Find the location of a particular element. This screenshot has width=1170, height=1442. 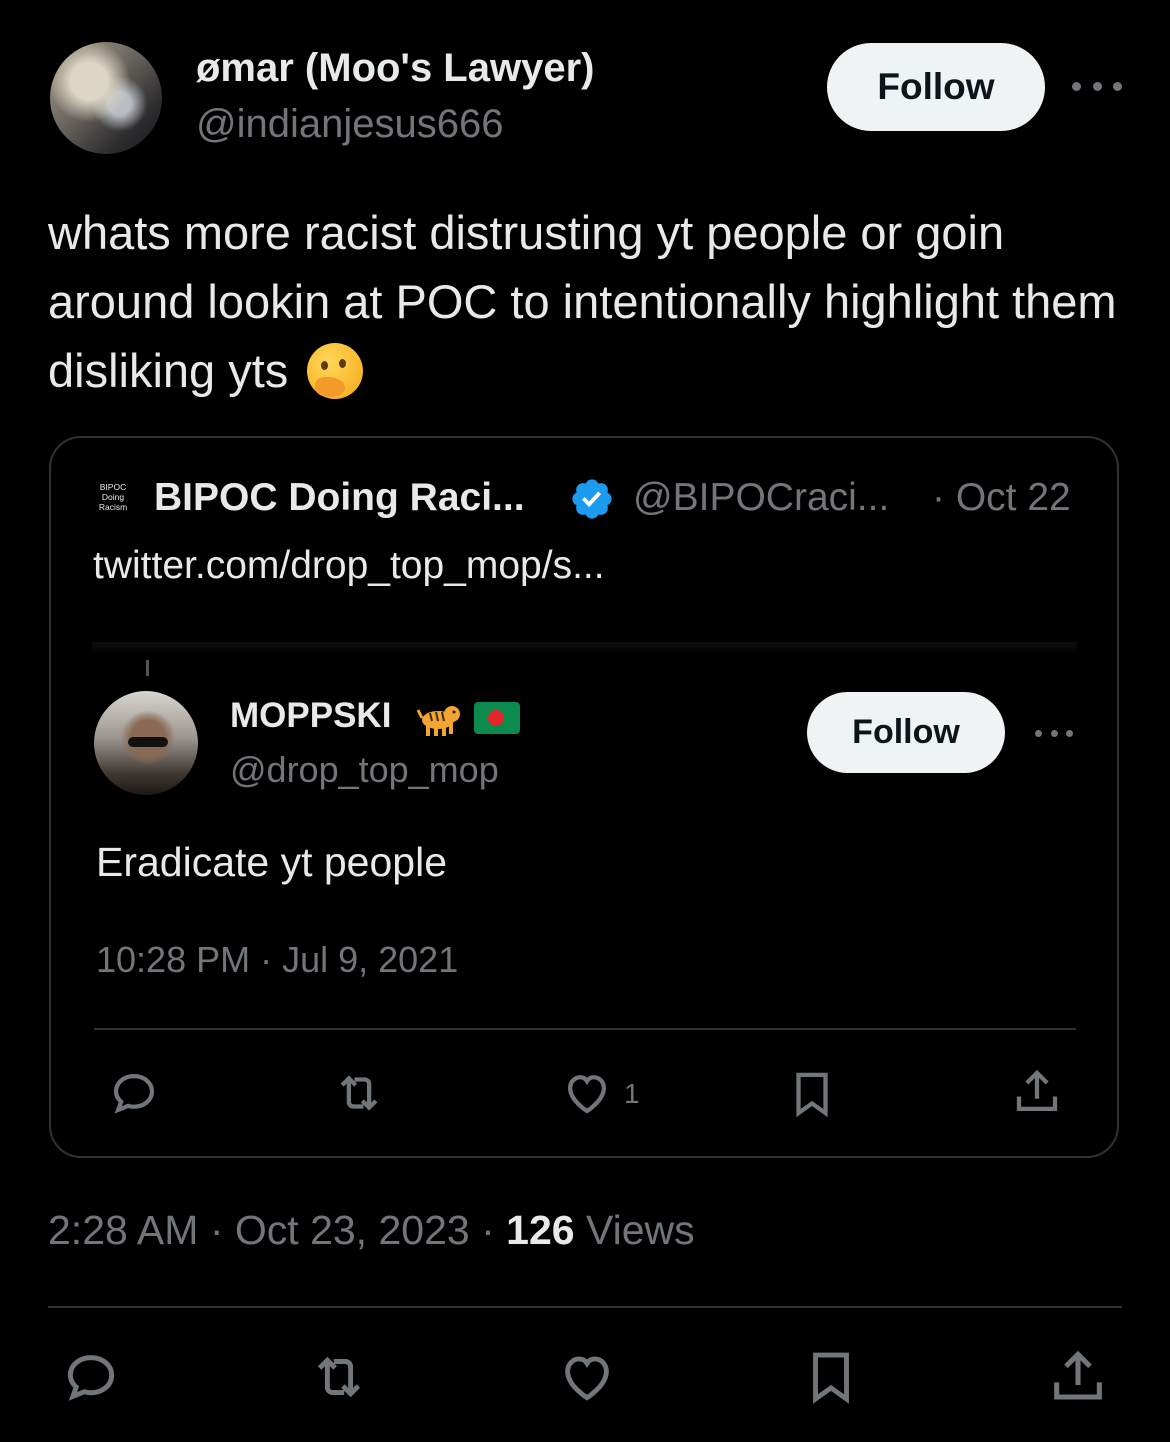

logo-line-3: Racism is located at coordinates (113, 507).